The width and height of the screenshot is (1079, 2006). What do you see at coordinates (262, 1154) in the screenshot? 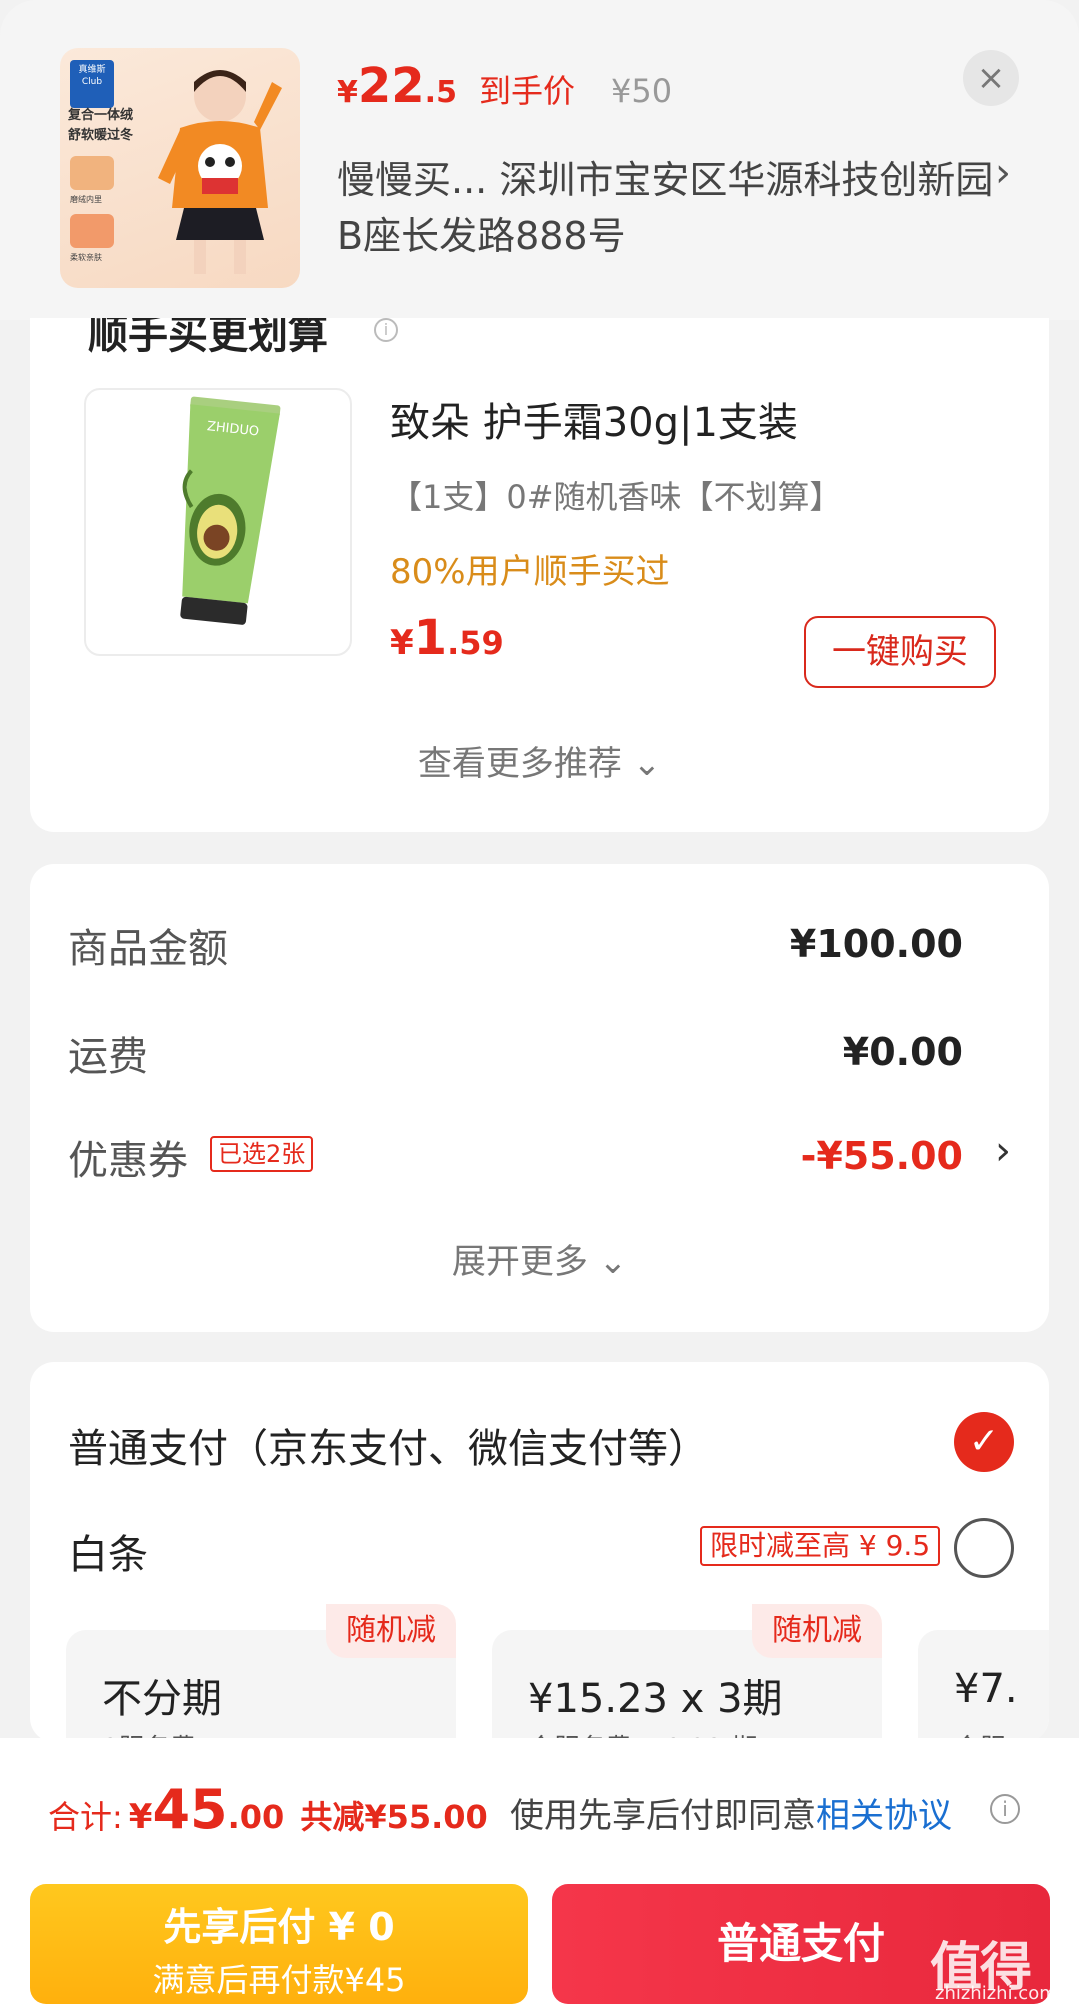
I see `coupon-count-badge: 已选2张` at bounding box center [262, 1154].